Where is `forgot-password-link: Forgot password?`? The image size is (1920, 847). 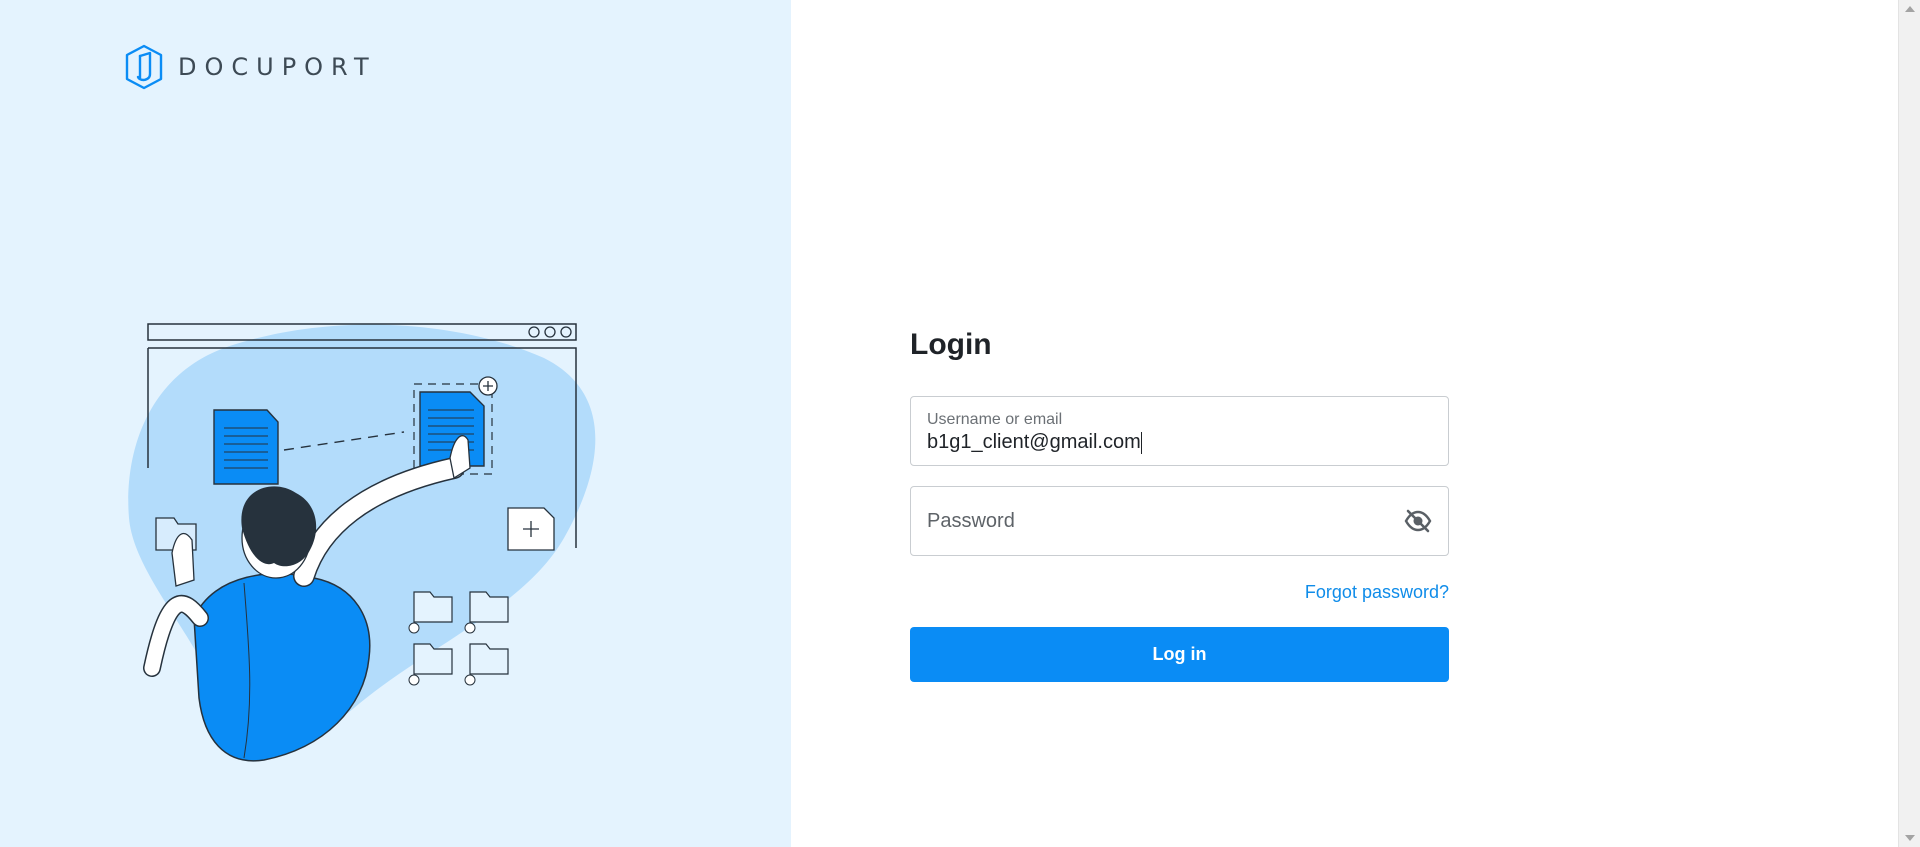
forgot-password-link: Forgot password? is located at coordinates (1179, 592).